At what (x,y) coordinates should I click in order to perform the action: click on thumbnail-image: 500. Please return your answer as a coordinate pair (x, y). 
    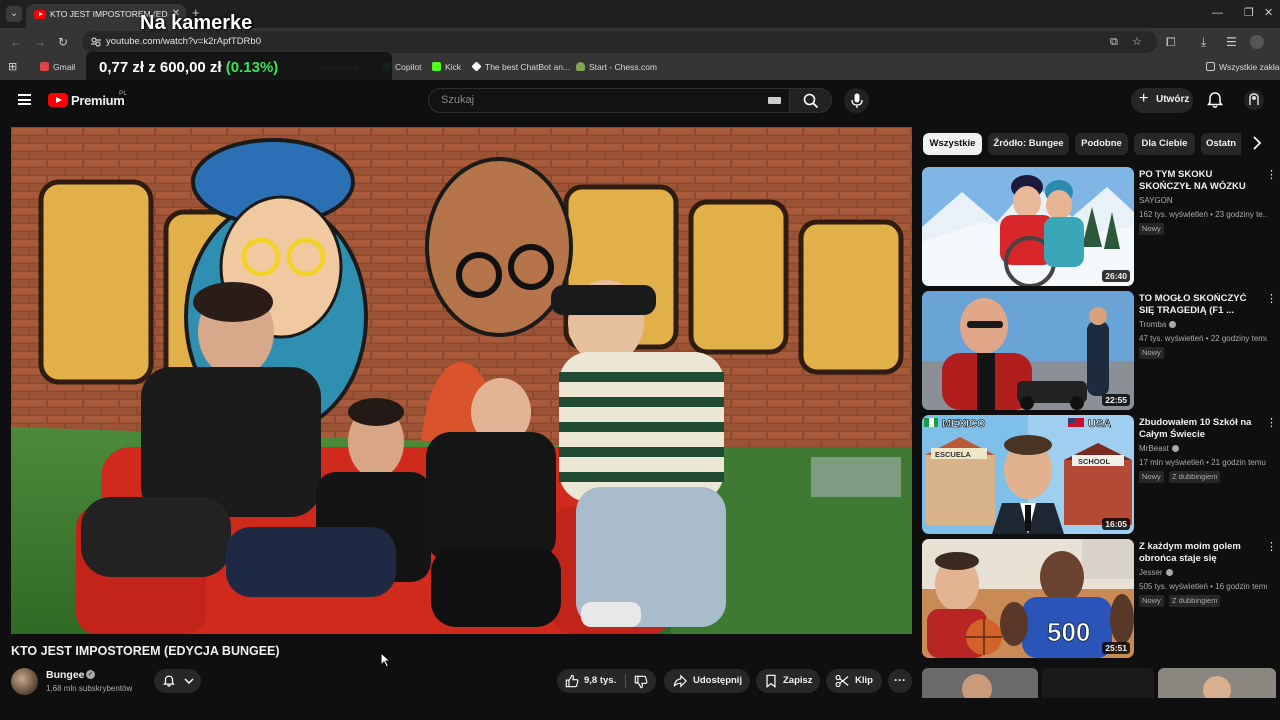
    Looking at the image, I should click on (1028, 598).